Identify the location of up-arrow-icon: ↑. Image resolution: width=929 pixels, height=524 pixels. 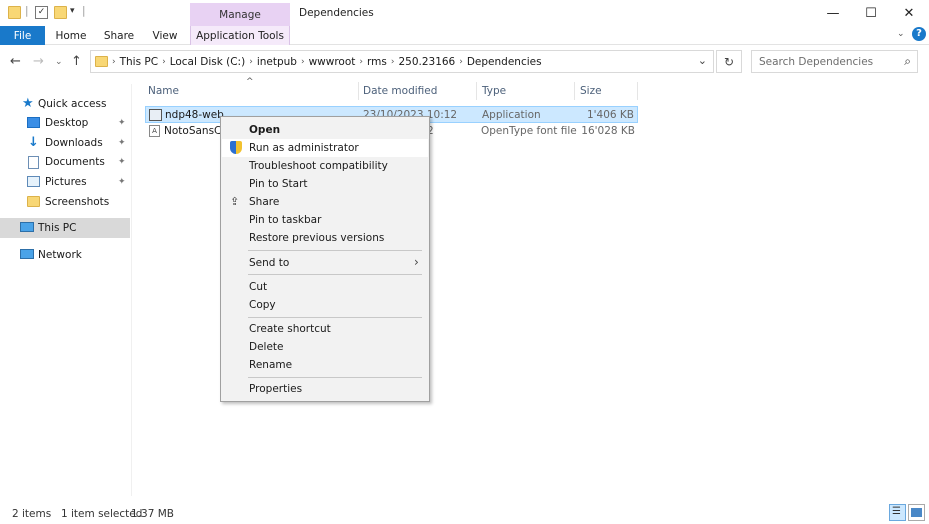
(76, 61).